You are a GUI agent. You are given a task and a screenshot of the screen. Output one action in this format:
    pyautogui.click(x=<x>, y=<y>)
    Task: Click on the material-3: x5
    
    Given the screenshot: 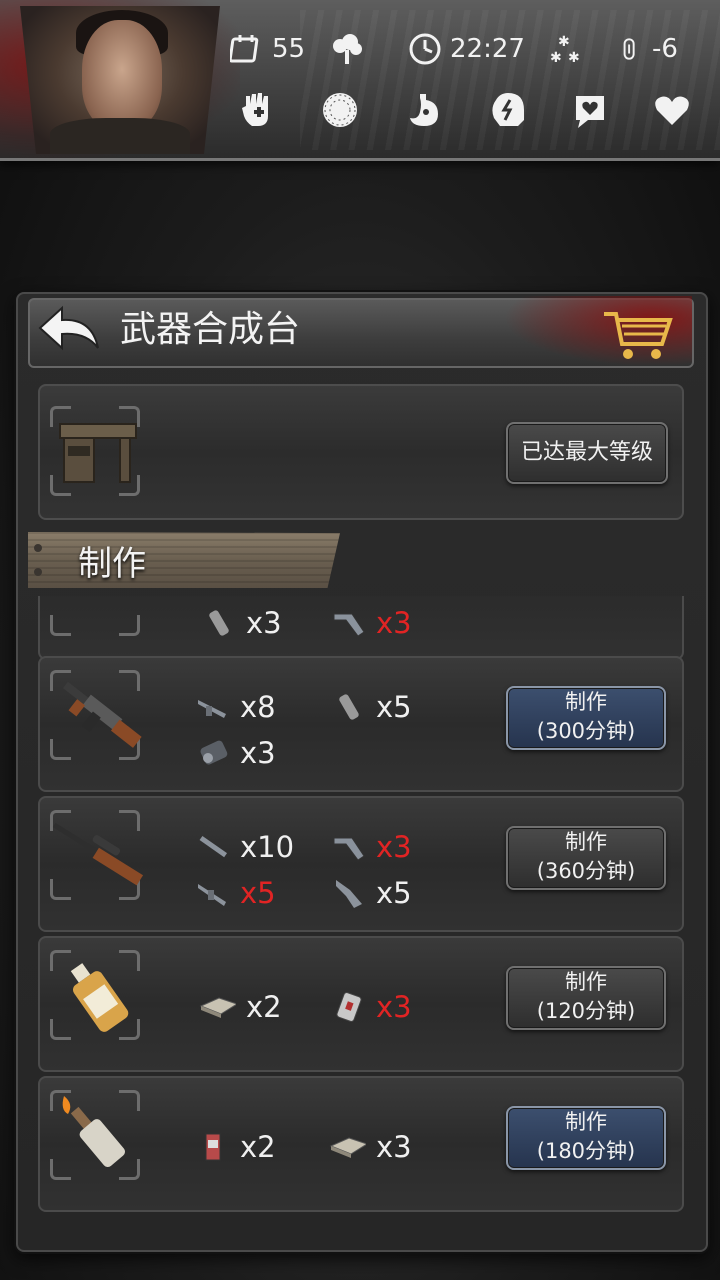 What is the action you would take?
    pyautogui.click(x=236, y=893)
    